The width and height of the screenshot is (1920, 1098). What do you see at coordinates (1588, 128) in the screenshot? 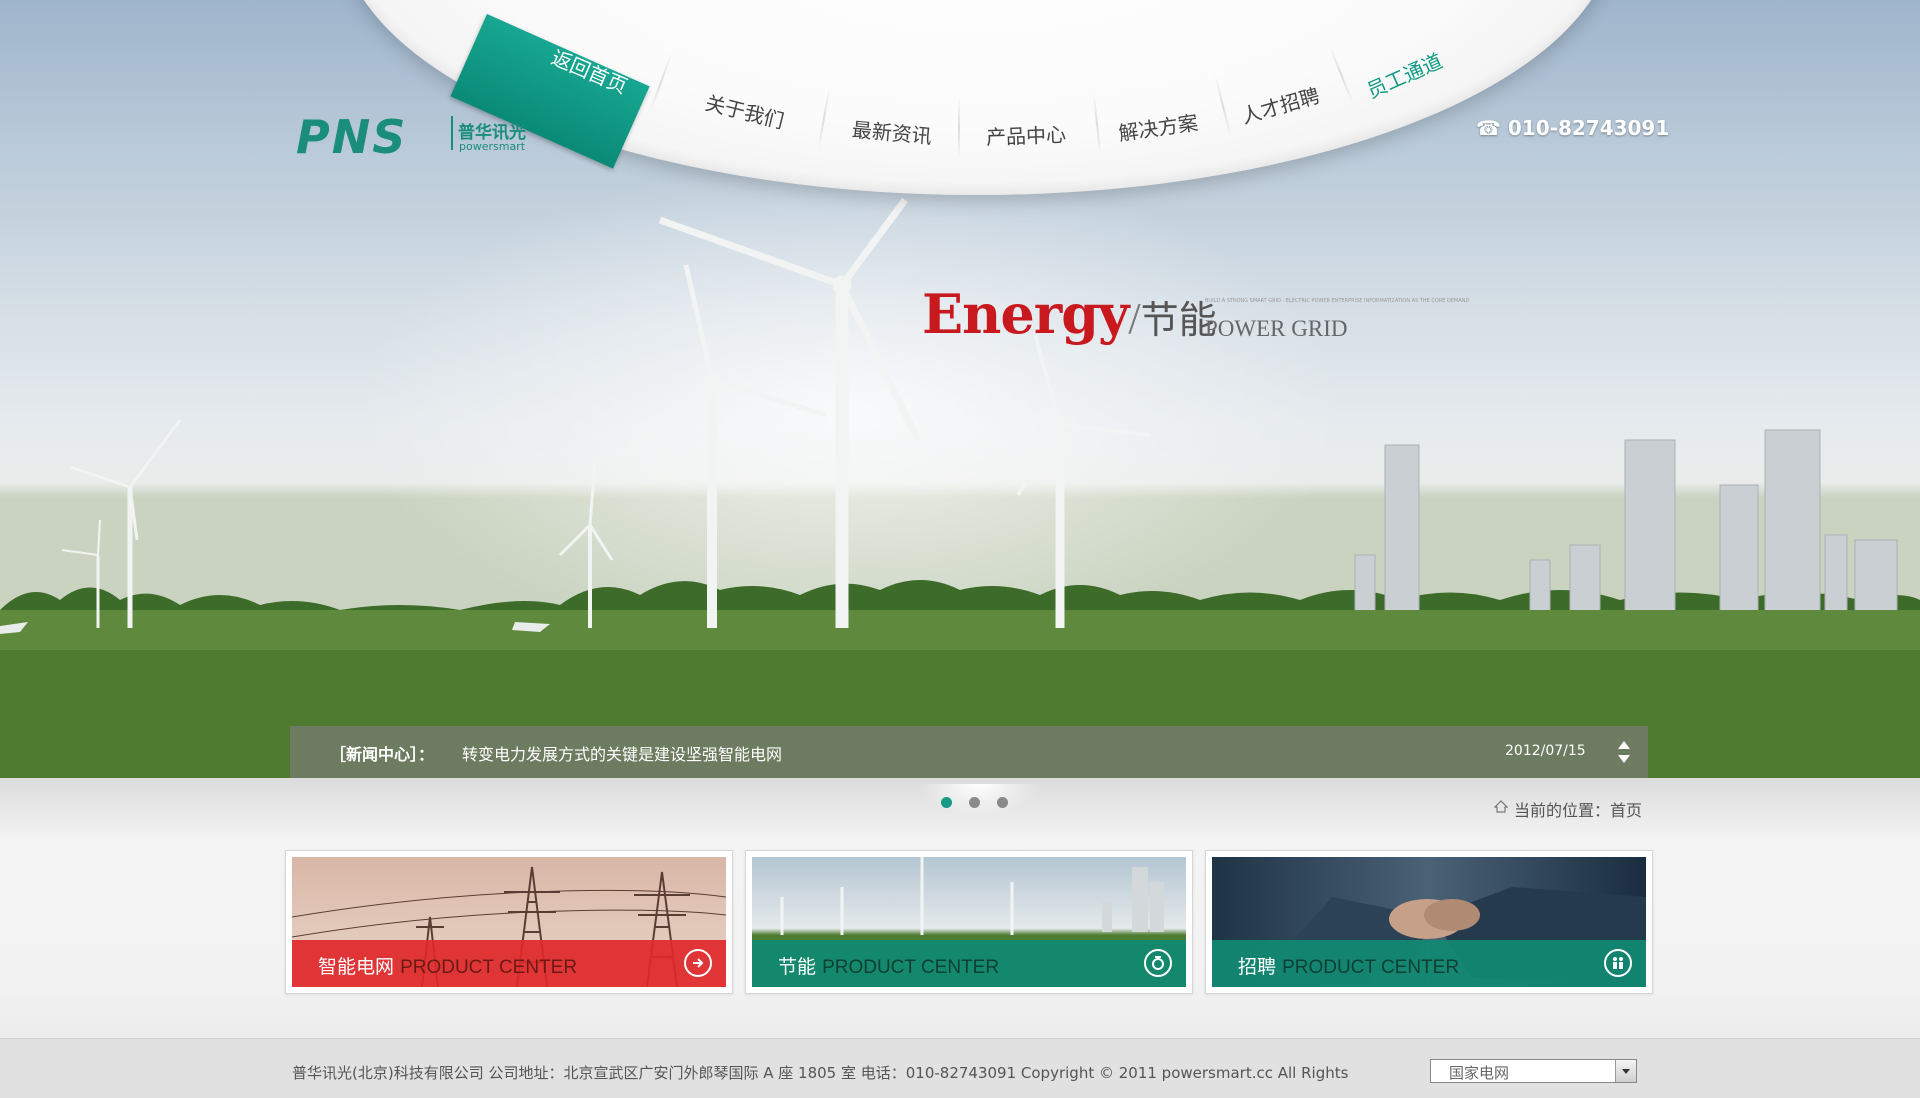
I see `phone-text: 010-82743091` at bounding box center [1588, 128].